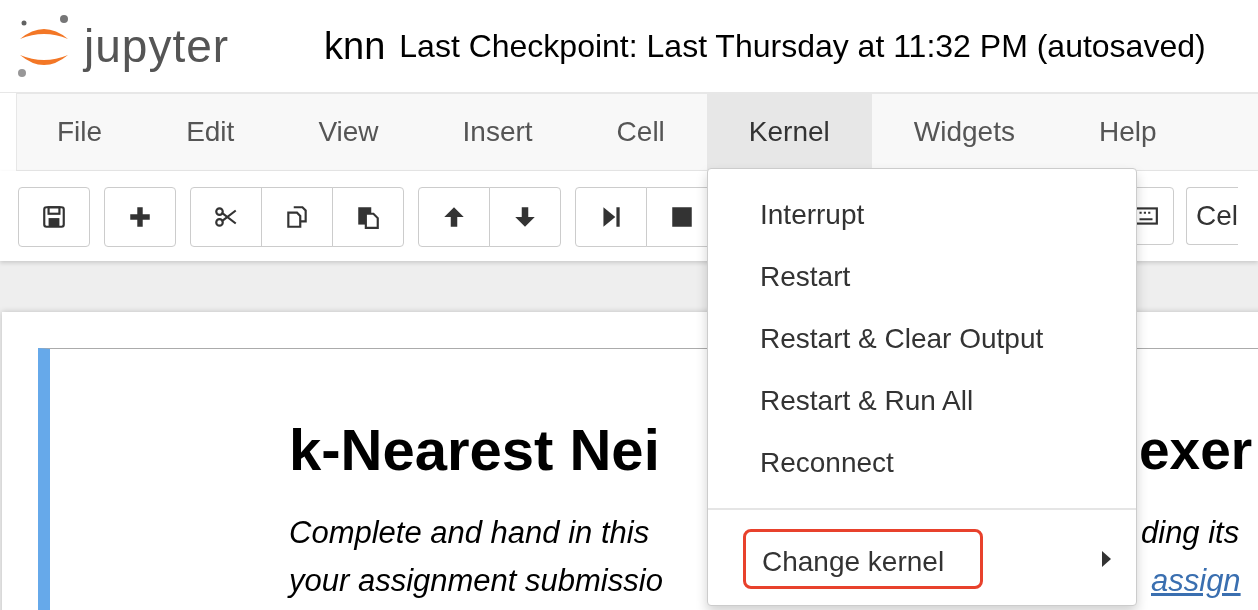 This screenshot has width=1258, height=610. What do you see at coordinates (1127, 132) in the screenshot?
I see `menu-item: Help` at bounding box center [1127, 132].